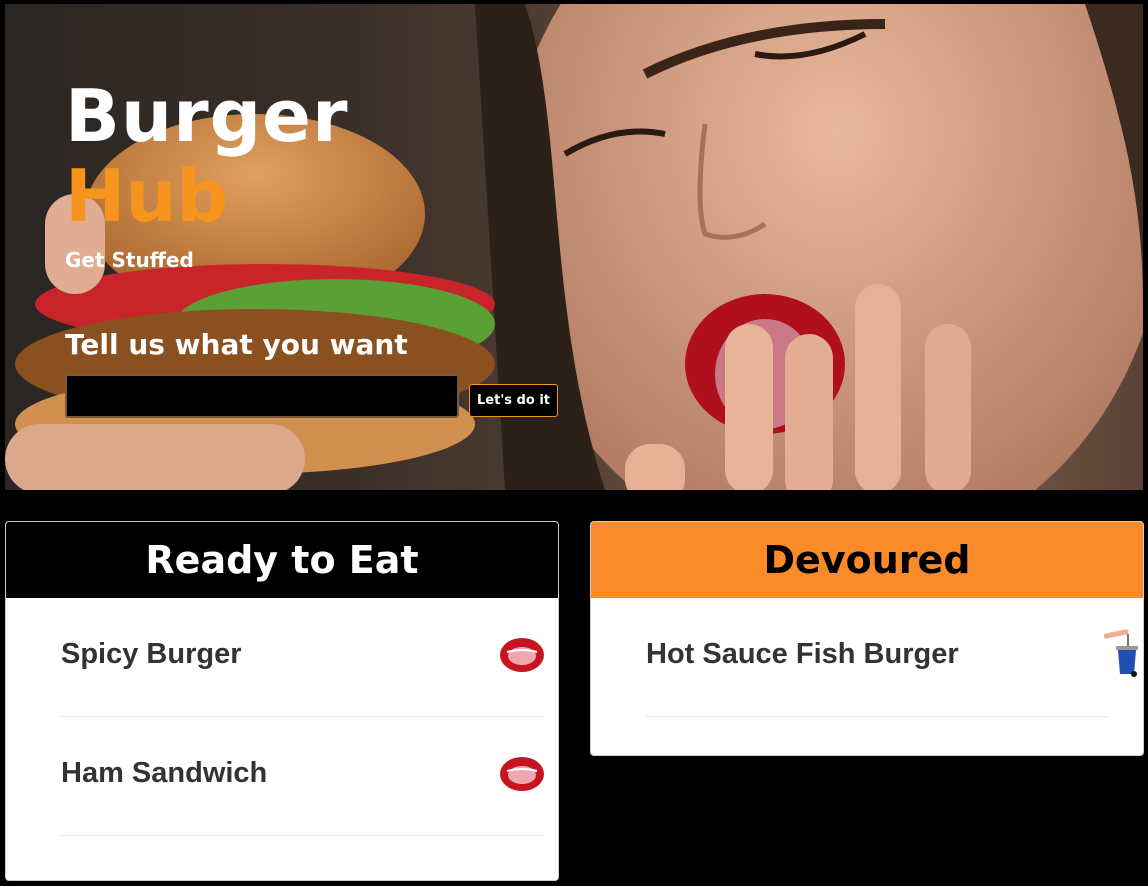 This screenshot has width=1148, height=886. I want to click on order-prompt: Tell us what you want, so click(236, 344).